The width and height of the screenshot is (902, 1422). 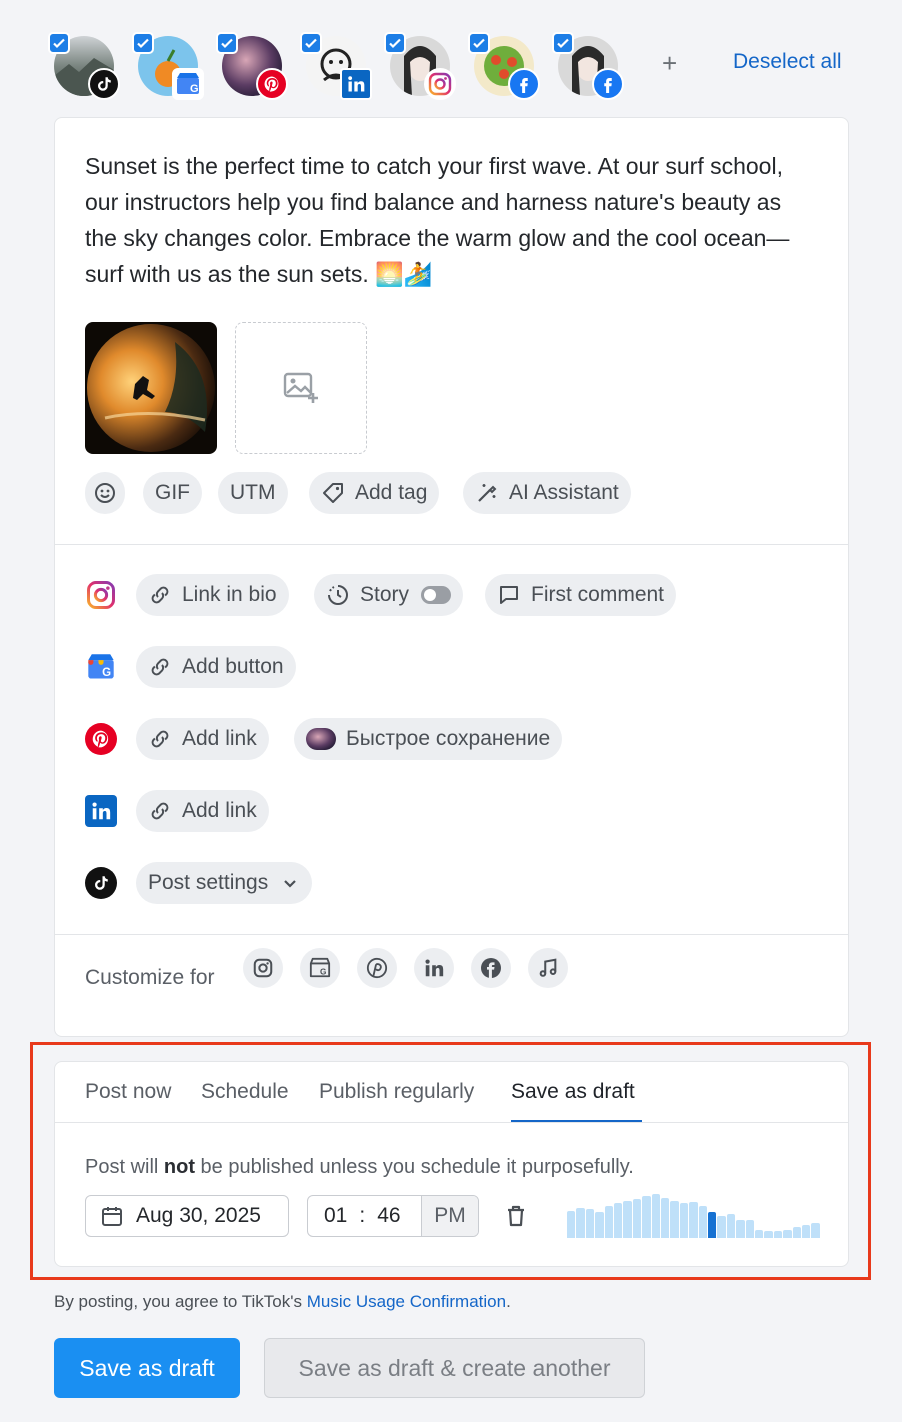 I want to click on ai-assistant-button: AI Assistant, so click(x=547, y=493).